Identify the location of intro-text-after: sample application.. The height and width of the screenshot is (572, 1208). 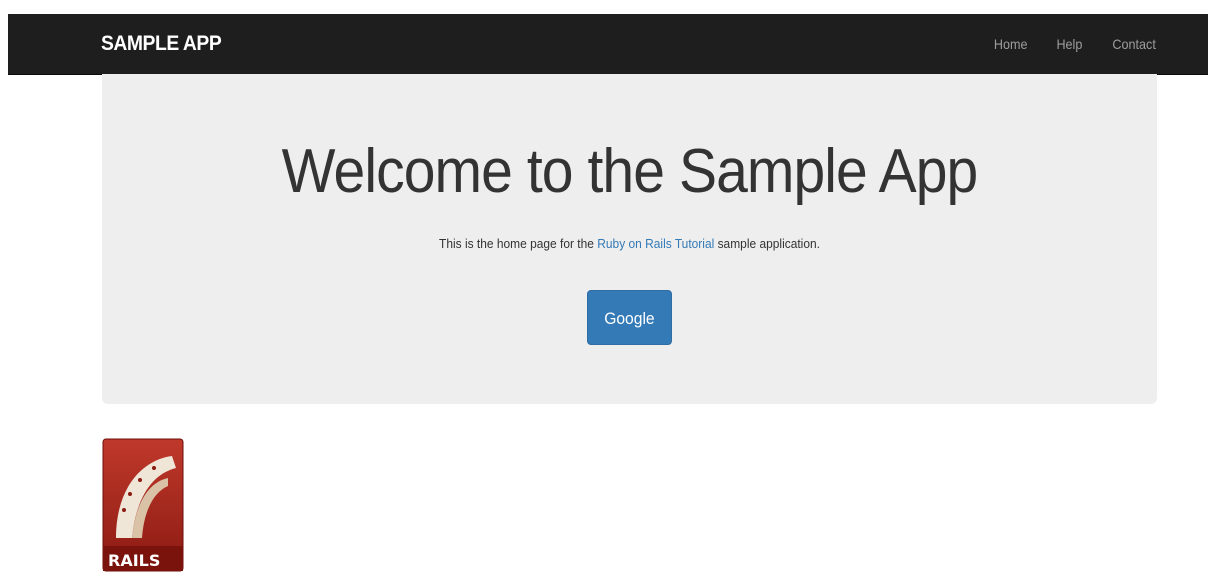
(767, 243).